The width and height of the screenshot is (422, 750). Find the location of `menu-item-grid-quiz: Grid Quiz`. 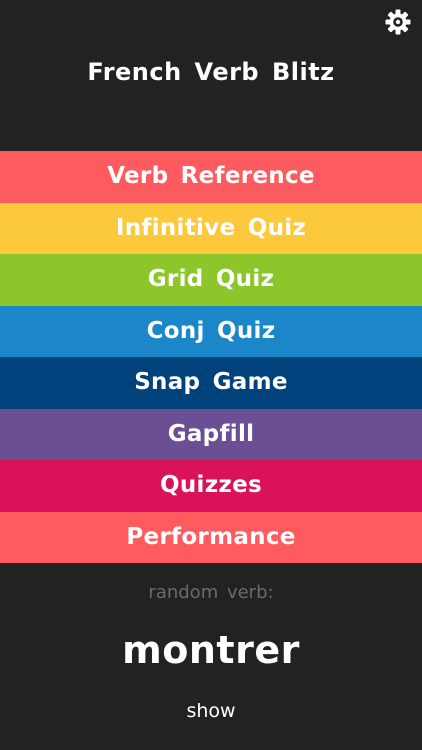

menu-item-grid-quiz: Grid Quiz is located at coordinates (211, 280).